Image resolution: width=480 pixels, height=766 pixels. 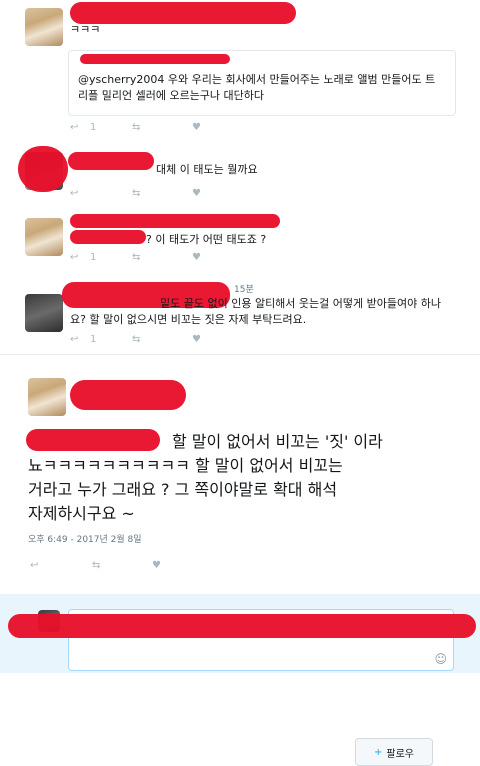 What do you see at coordinates (207, 169) in the screenshot?
I see `tweet-text: 대체 이 태도는 뭘까요` at bounding box center [207, 169].